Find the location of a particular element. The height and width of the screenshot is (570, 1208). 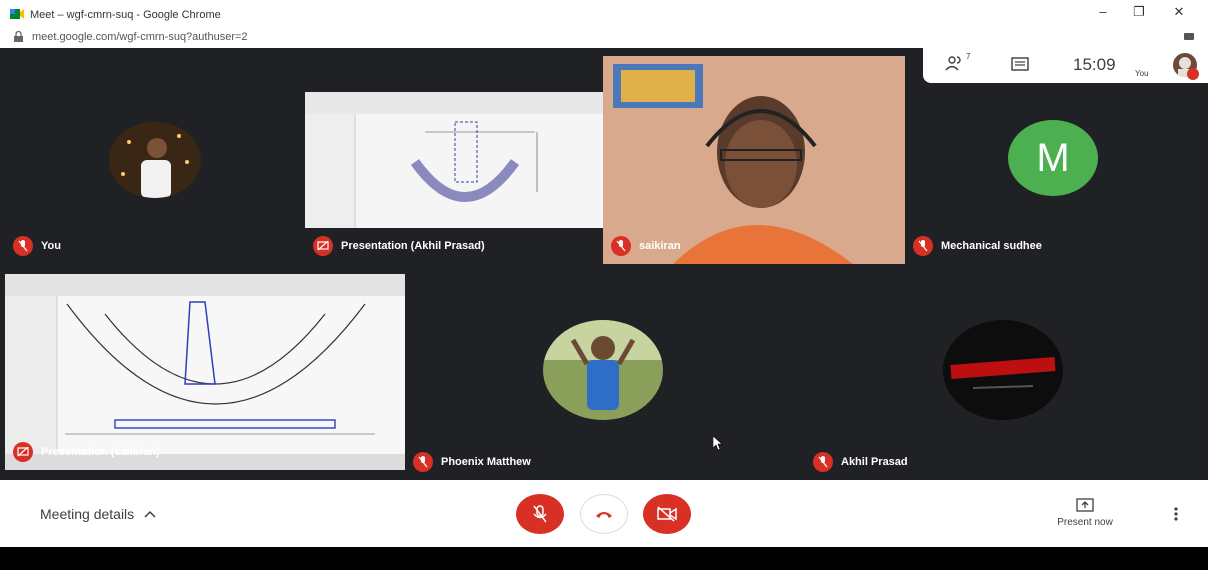

tile-label: Mechanical sudhee is located at coordinates (977, 246).